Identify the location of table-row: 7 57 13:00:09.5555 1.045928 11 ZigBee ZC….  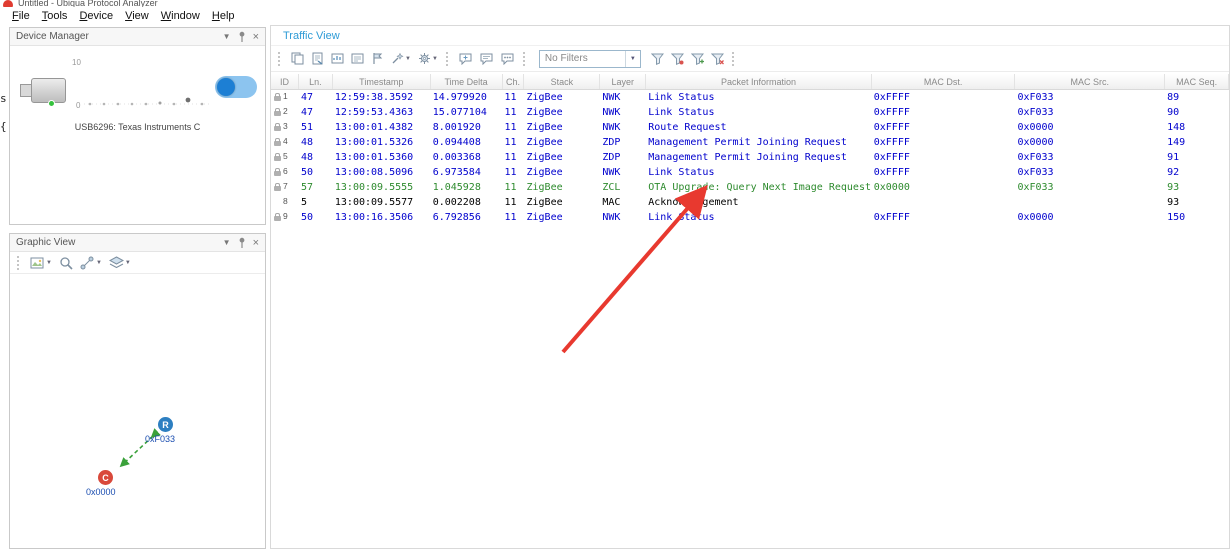
(750, 187).